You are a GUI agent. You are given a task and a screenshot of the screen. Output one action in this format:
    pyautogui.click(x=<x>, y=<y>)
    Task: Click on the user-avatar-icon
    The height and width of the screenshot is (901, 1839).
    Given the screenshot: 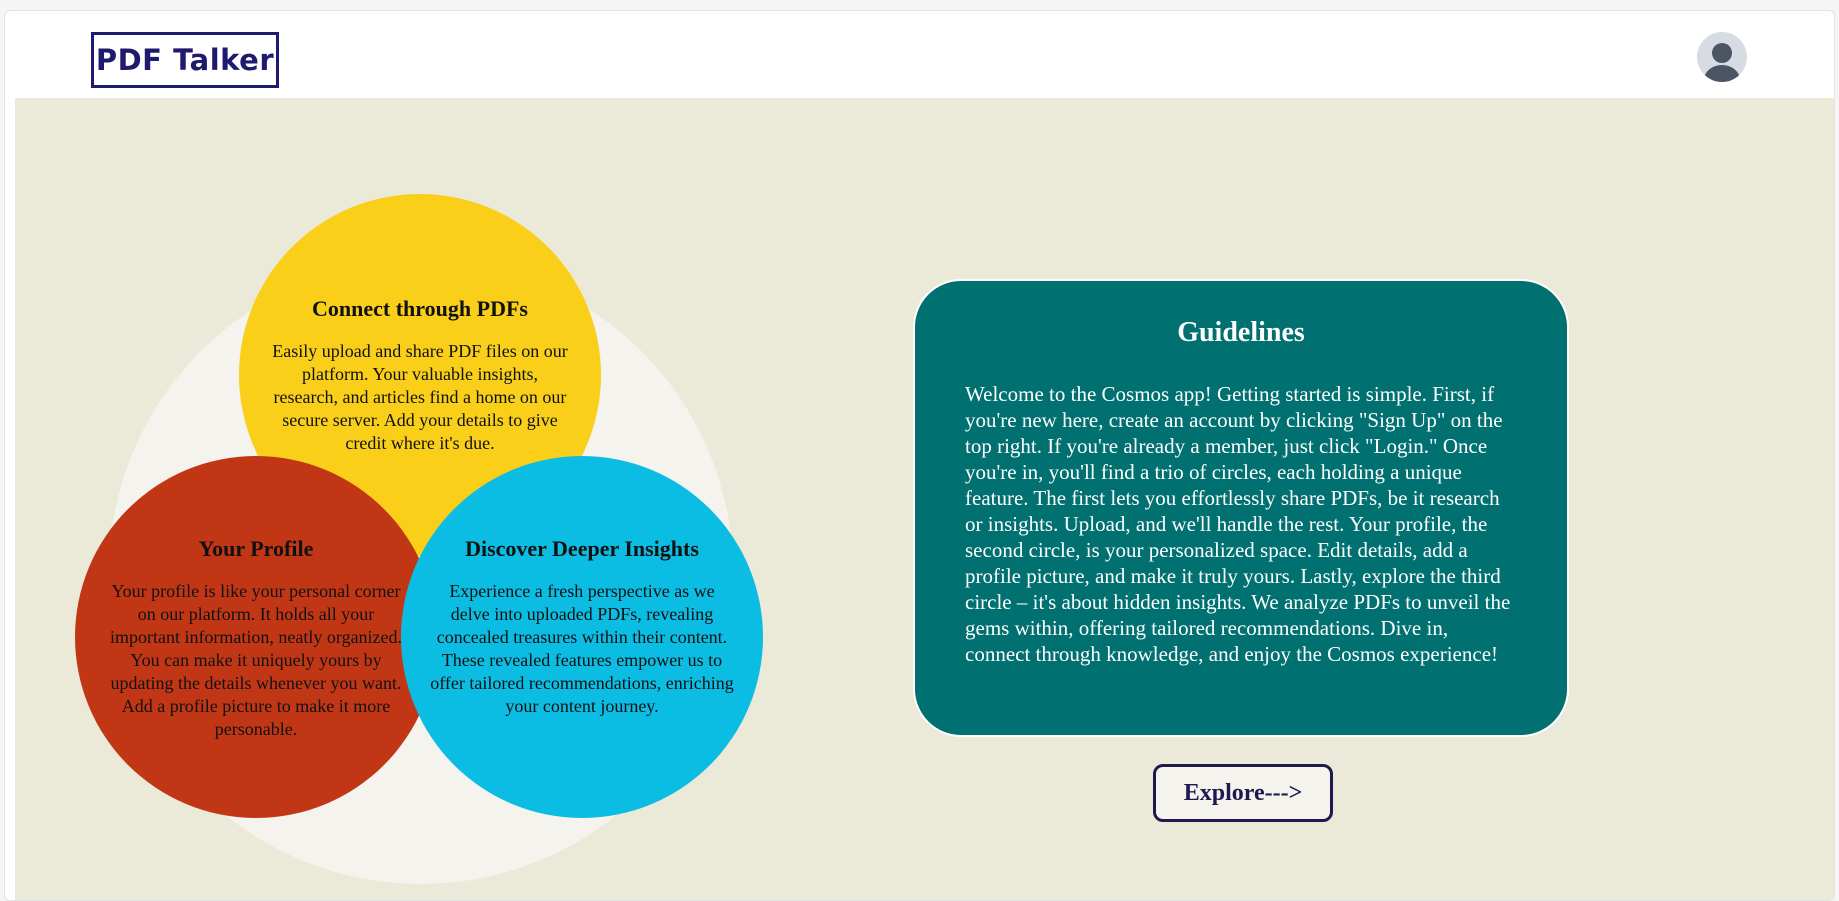 What is the action you would take?
    pyautogui.click(x=1722, y=57)
    